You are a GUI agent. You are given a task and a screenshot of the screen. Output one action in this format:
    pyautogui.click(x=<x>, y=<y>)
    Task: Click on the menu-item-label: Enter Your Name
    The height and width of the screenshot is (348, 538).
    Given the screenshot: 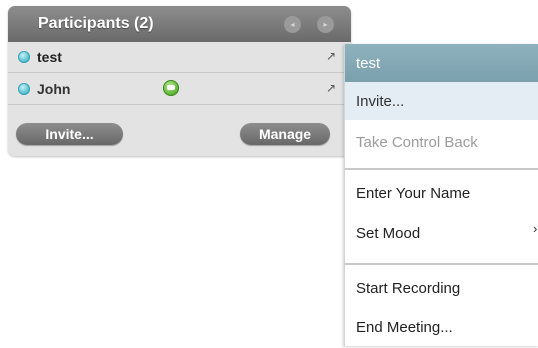 What is the action you would take?
    pyautogui.click(x=413, y=193)
    